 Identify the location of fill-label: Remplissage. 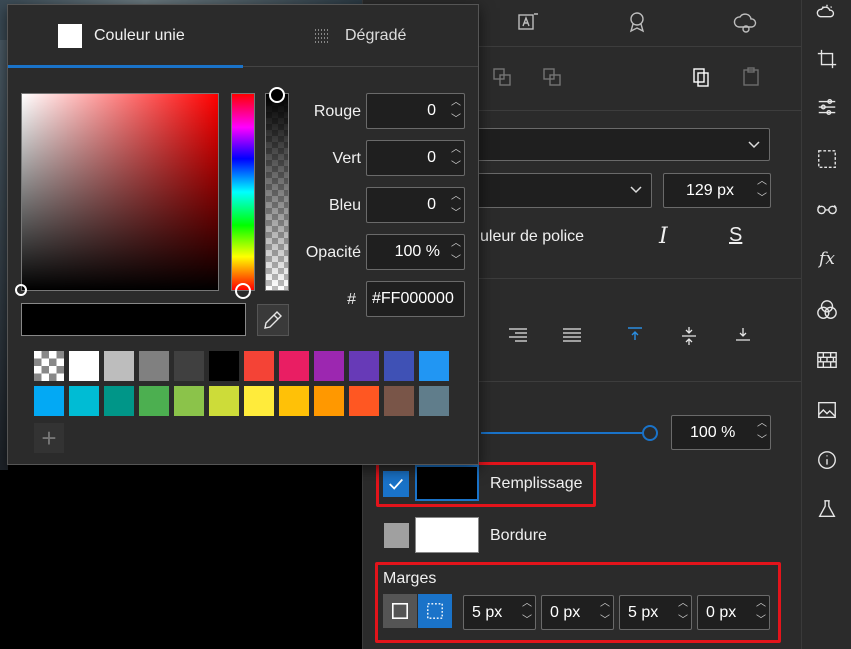
(536, 483).